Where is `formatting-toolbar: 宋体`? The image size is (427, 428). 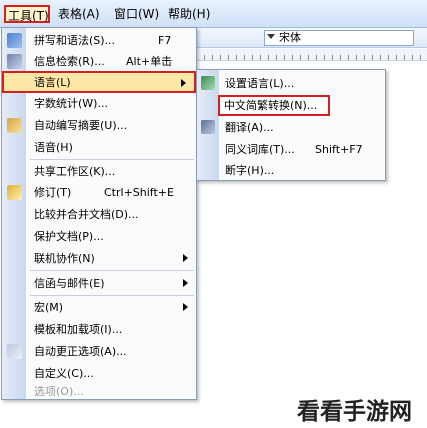 formatting-toolbar: 宋体 is located at coordinates (311, 38).